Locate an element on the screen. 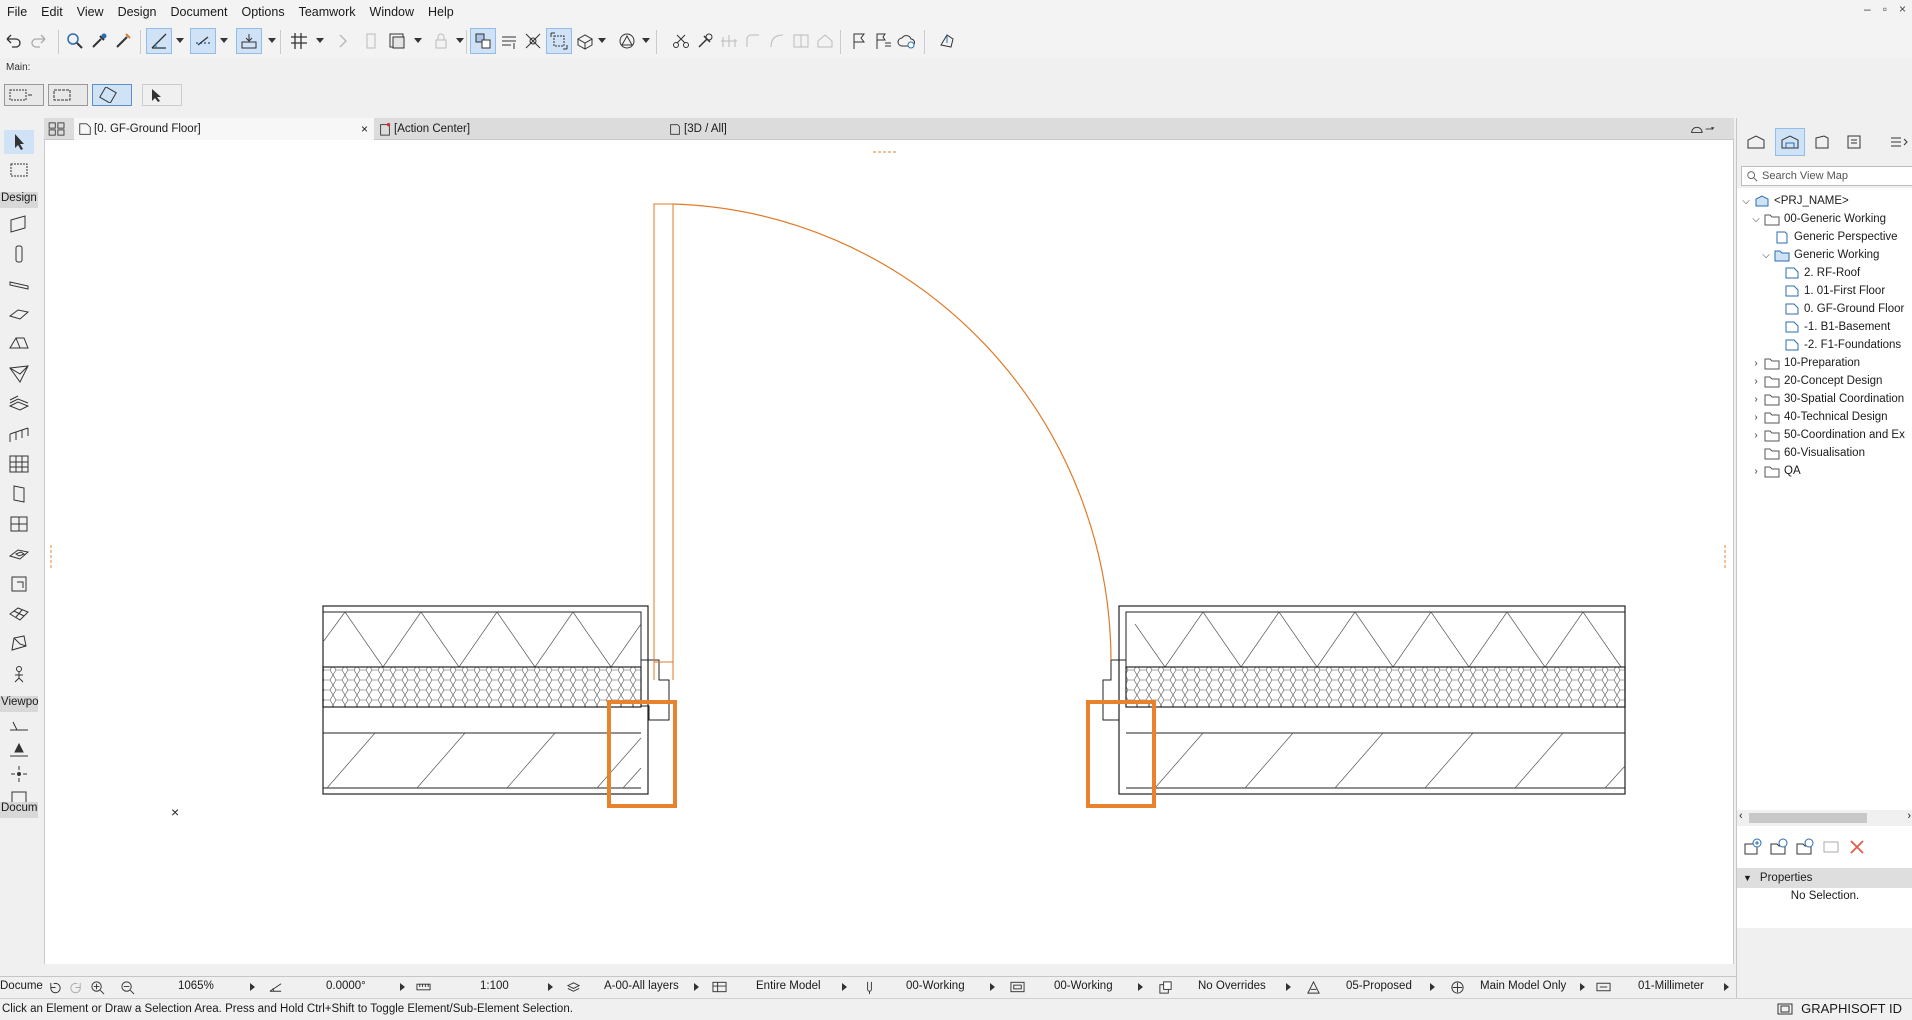  bimcloud-button is located at coordinates (907, 41).